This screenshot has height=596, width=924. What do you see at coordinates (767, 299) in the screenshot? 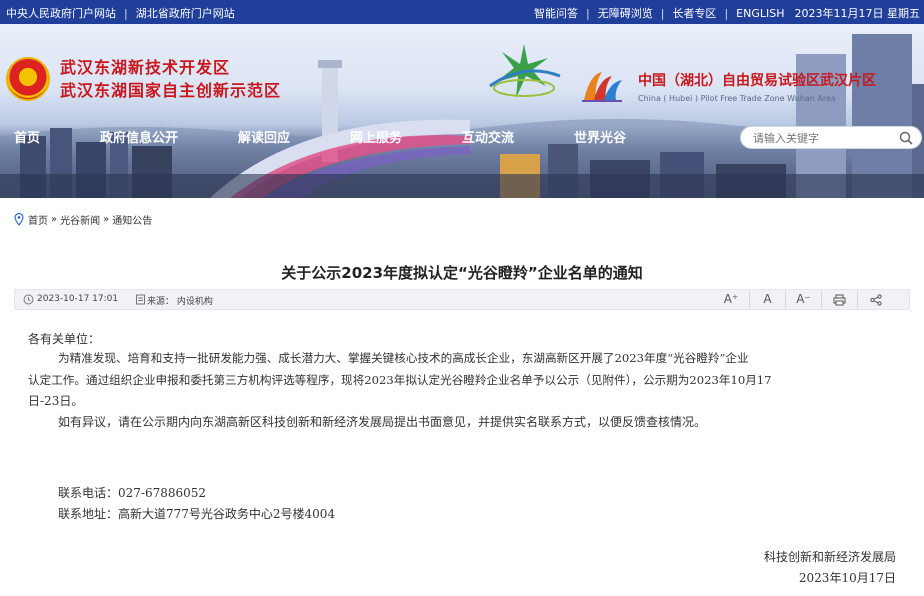
I see `font-default-button: A` at bounding box center [767, 299].